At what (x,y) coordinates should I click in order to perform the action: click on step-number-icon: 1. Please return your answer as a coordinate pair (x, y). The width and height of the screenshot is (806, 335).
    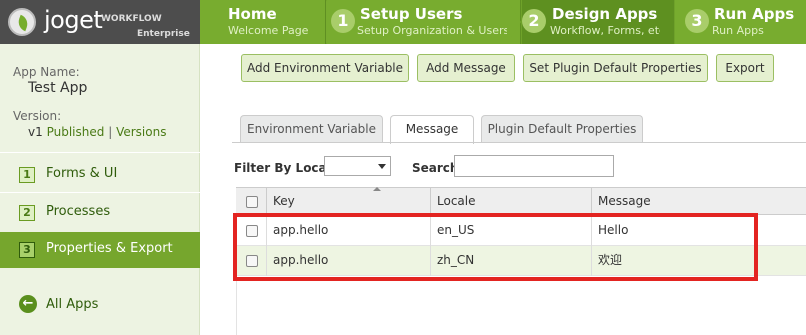
    Looking at the image, I should click on (27, 175).